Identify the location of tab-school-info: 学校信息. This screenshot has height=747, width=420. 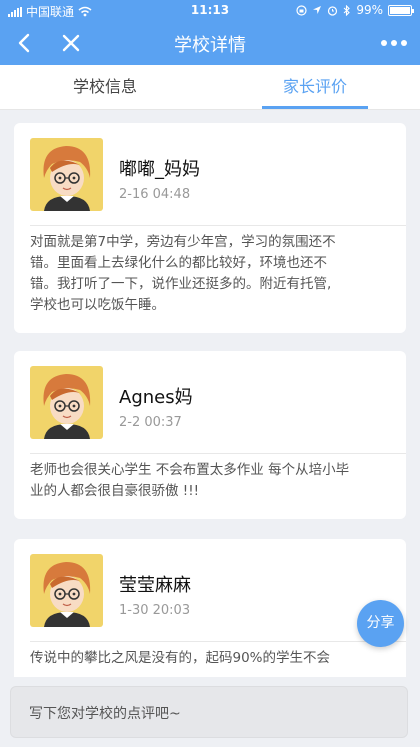
(105, 87).